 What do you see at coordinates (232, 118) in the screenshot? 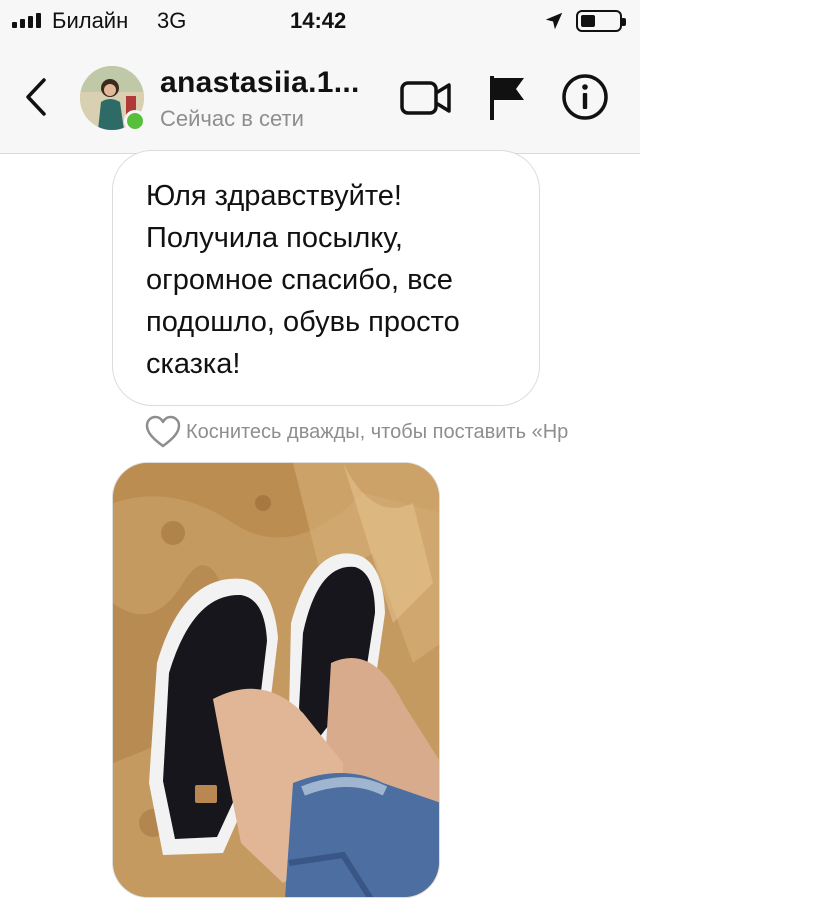
I see `presence-status: Сейчас в сети` at bounding box center [232, 118].